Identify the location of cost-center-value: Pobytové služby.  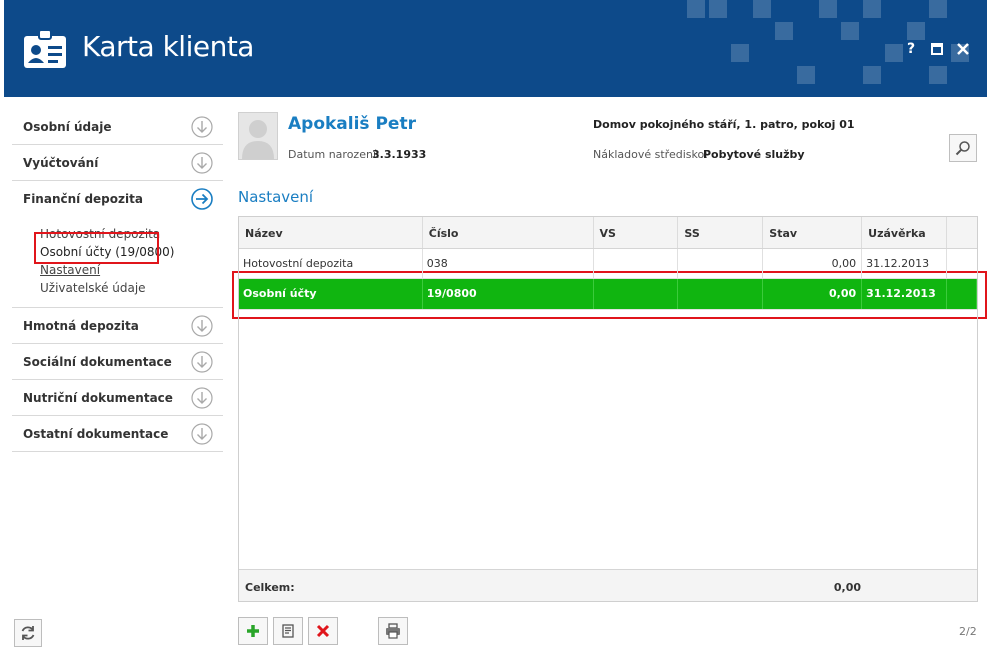
(754, 154).